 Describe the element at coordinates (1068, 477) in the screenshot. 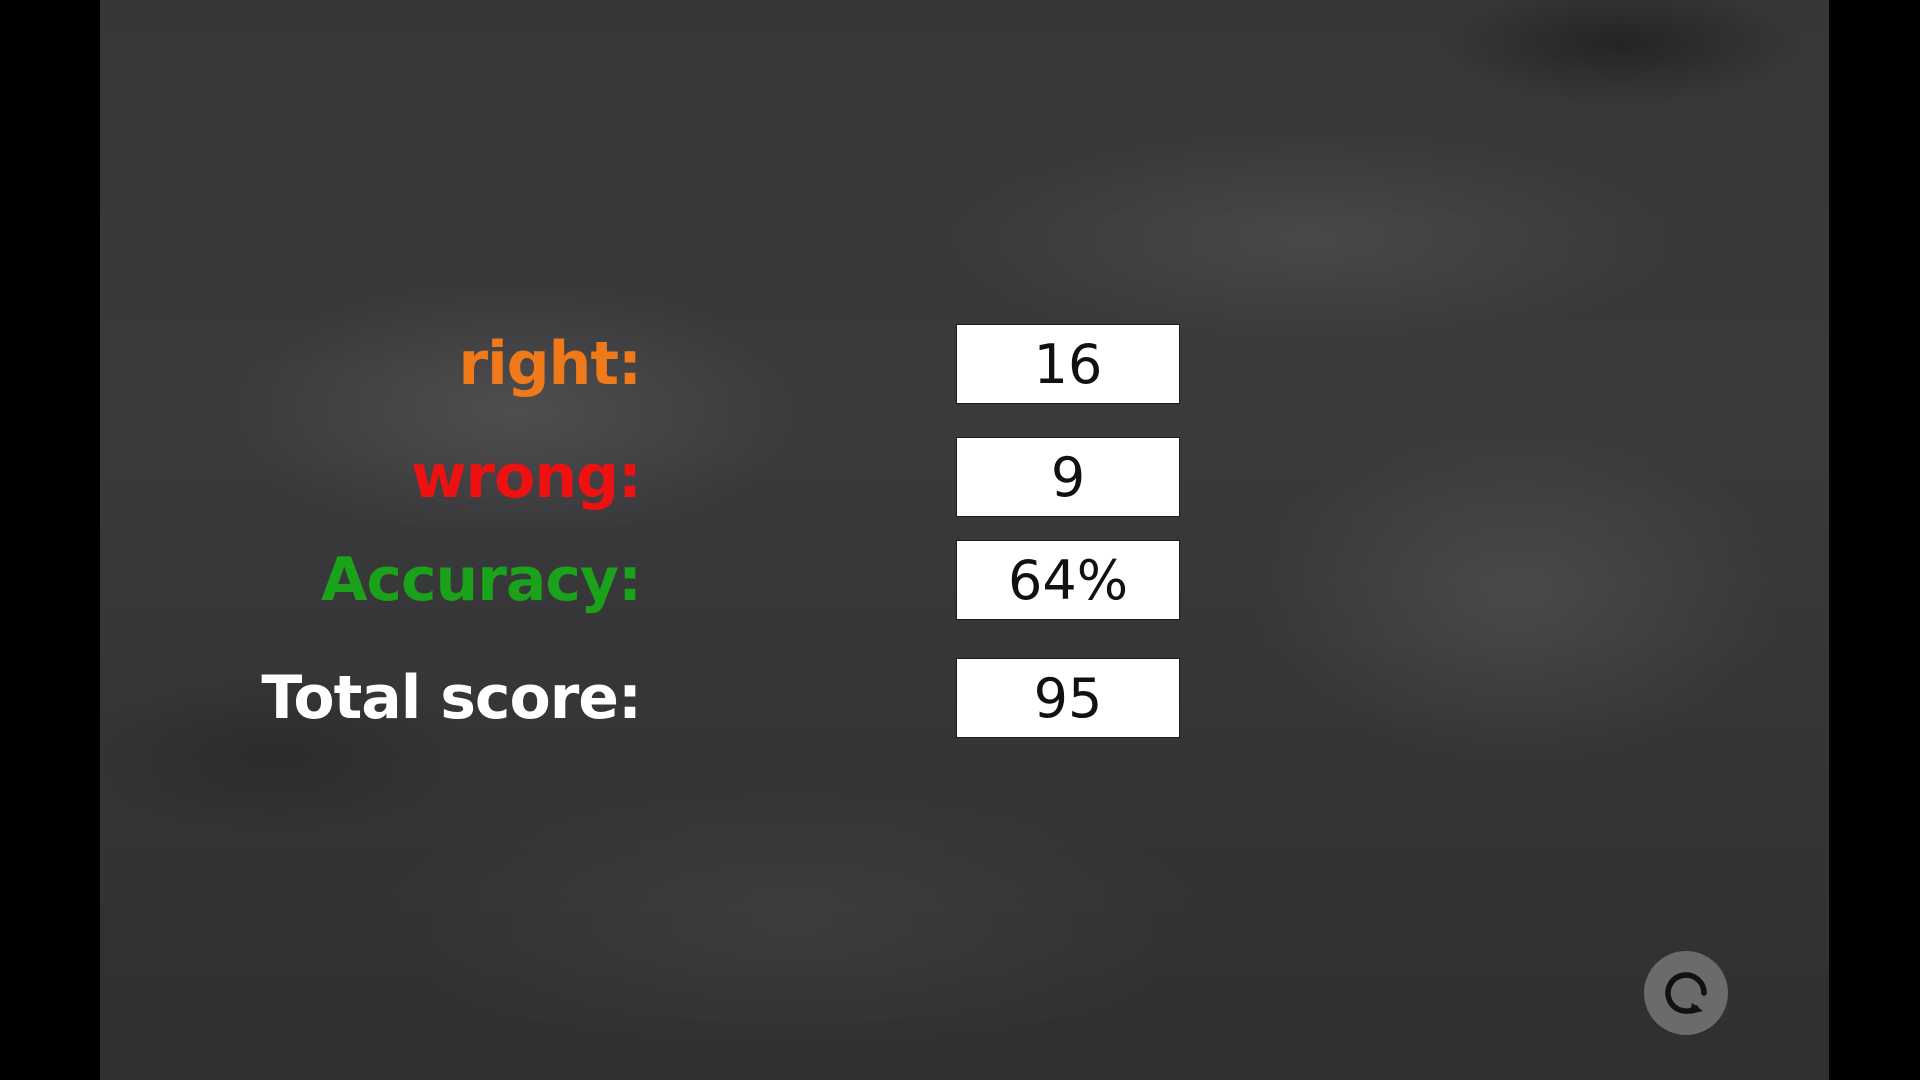

I see `wrong-count-field: 9` at that location.